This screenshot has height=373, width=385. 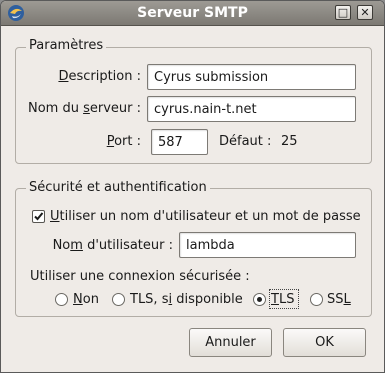 I want to click on server-name-field, so click(x=251, y=109).